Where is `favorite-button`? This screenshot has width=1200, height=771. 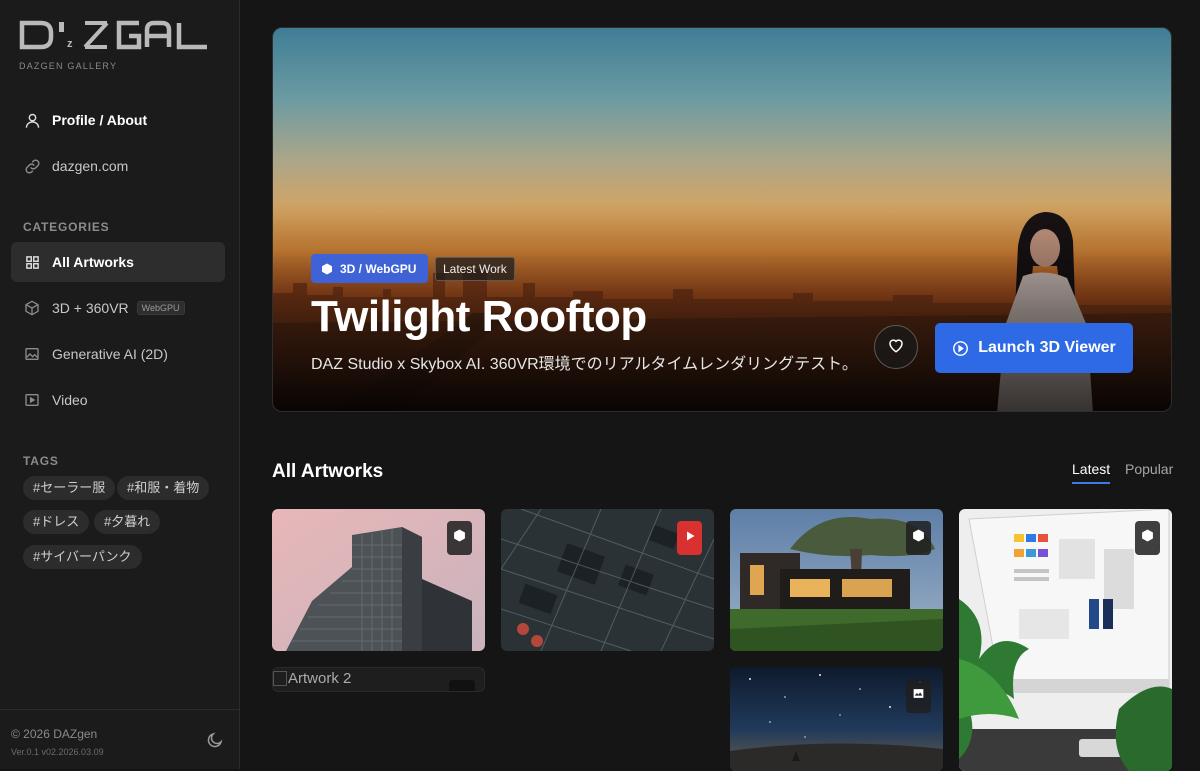
favorite-button is located at coordinates (896, 347).